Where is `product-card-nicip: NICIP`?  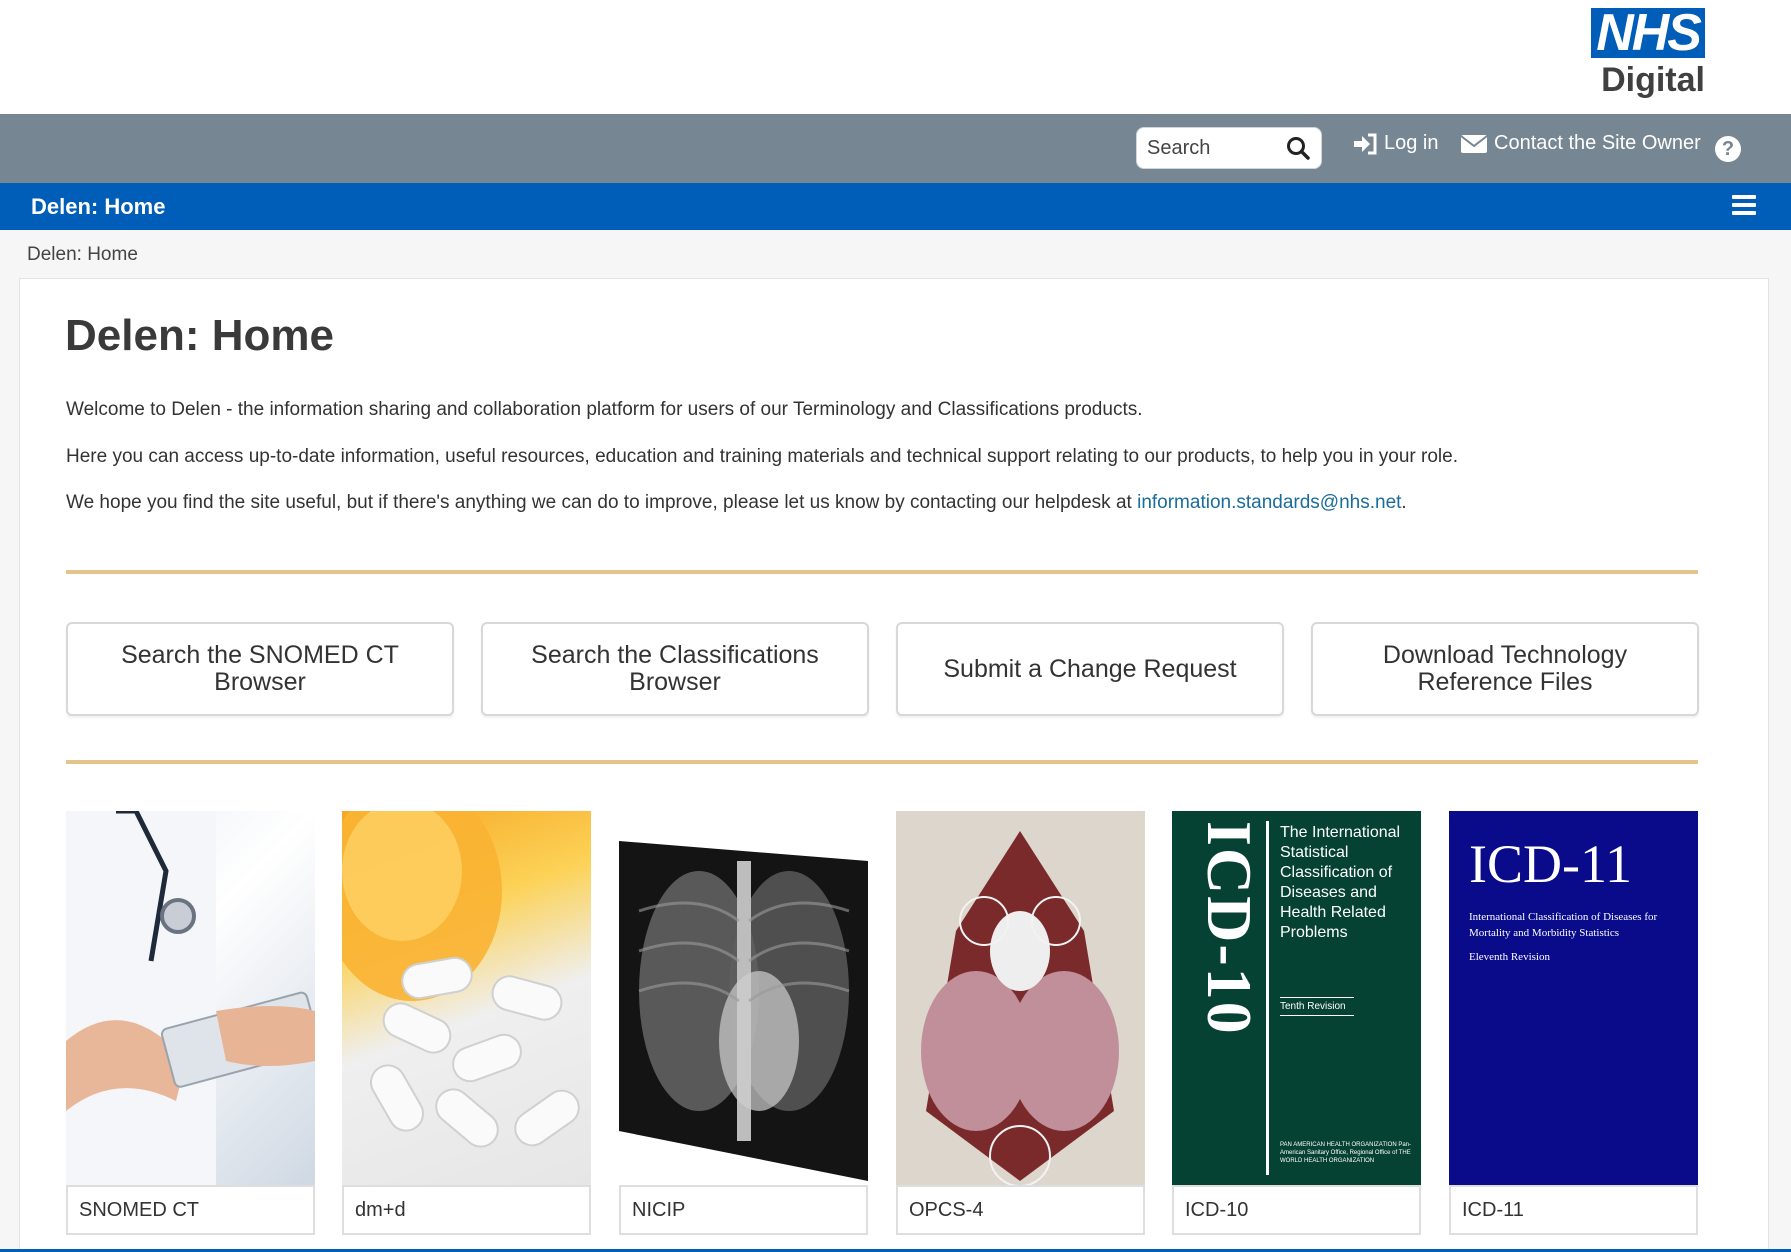 product-card-nicip: NICIP is located at coordinates (743, 1023).